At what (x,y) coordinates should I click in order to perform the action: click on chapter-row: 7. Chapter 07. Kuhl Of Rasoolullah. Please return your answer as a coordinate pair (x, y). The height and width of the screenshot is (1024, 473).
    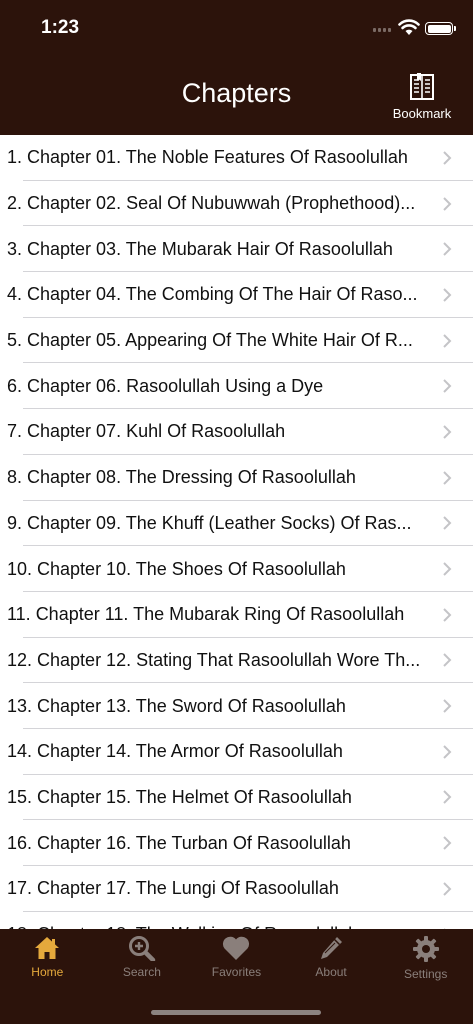
    Looking at the image, I should click on (236, 432).